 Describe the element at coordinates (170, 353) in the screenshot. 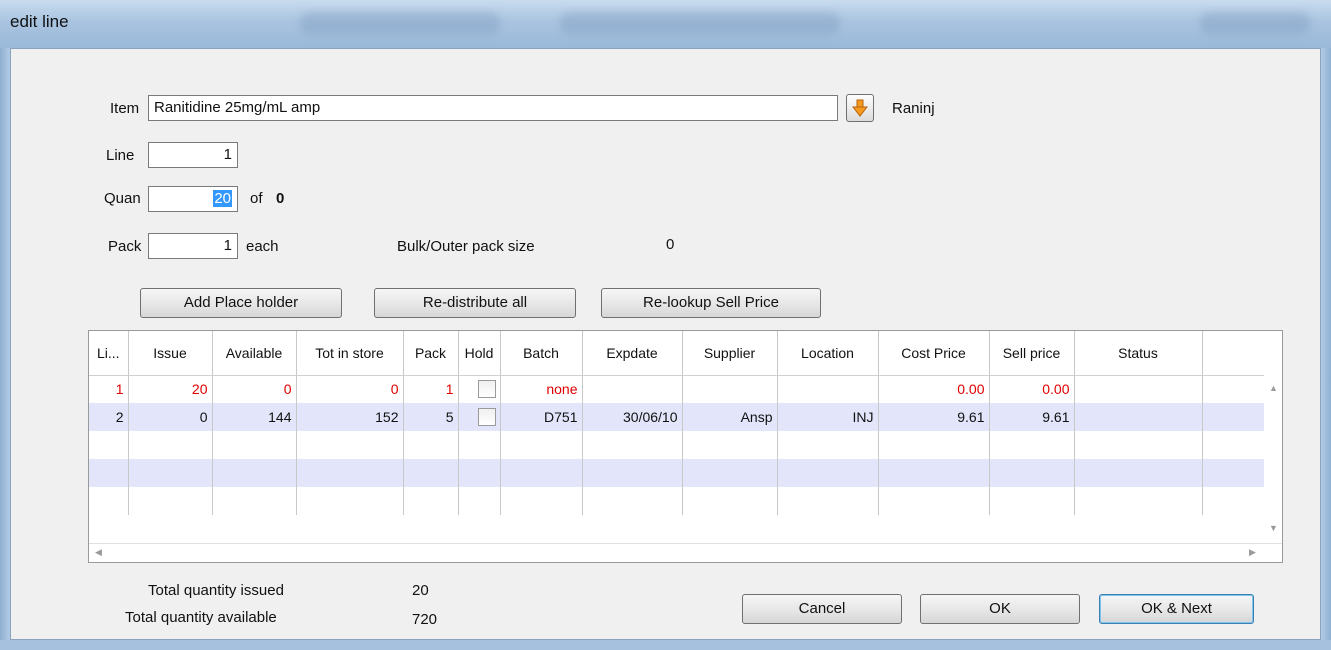

I see `col-header-issue: Issue` at that location.